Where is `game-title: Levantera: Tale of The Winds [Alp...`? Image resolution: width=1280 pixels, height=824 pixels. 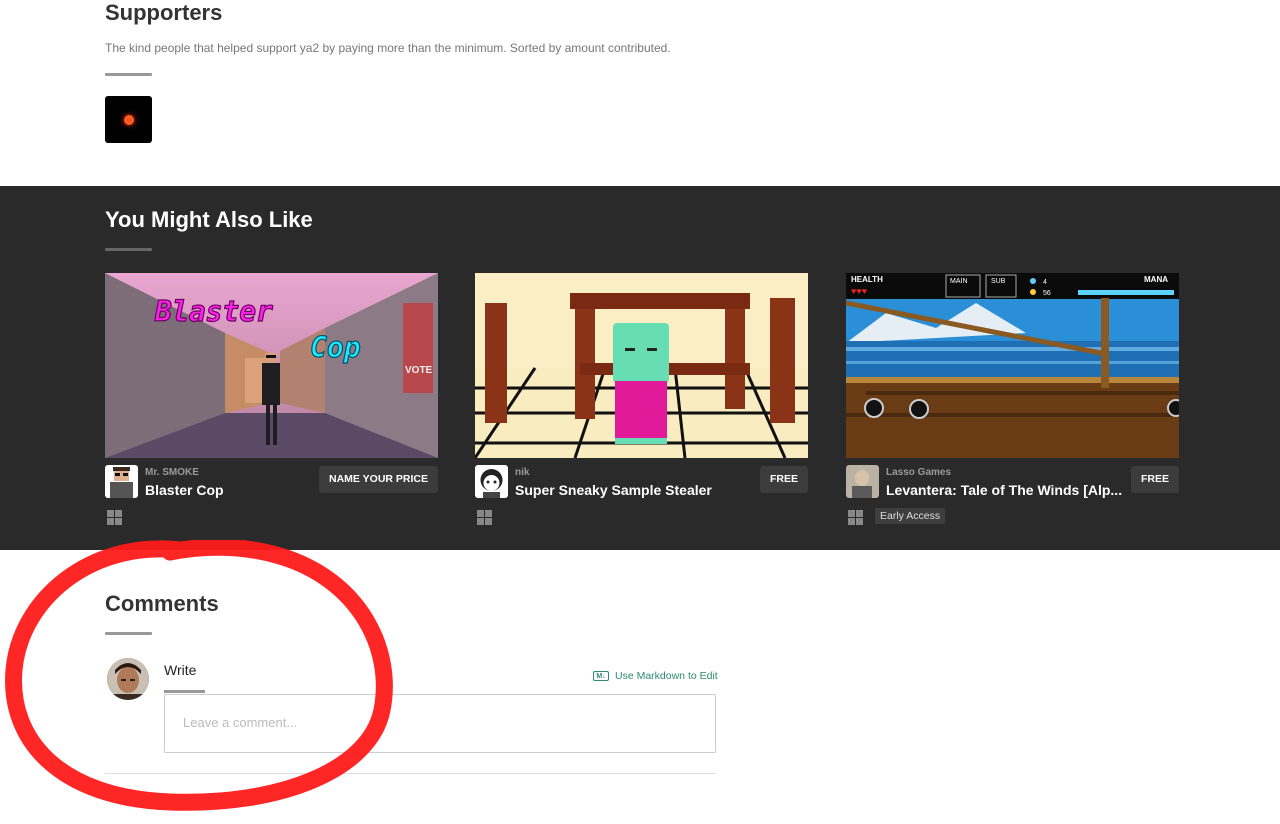
game-title: Levantera: Tale of The Winds [Alp... is located at coordinates (1004, 490).